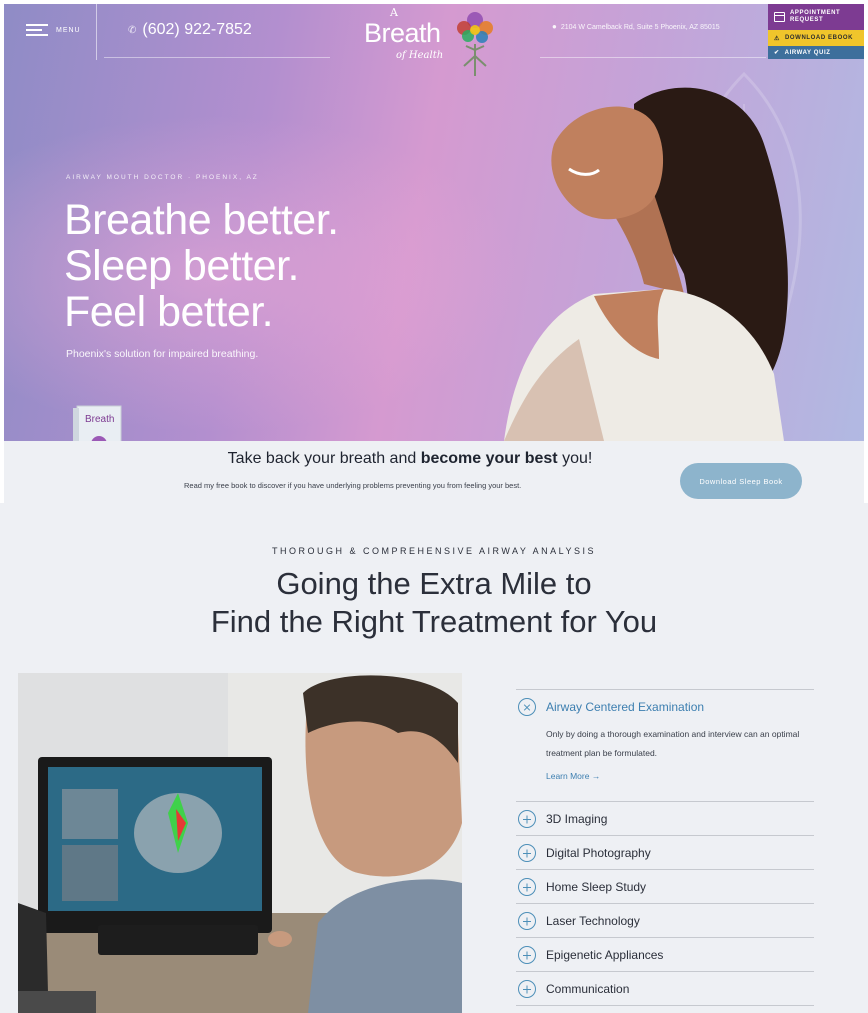 Image resolution: width=868 pixels, height=1013 pixels. I want to click on calendar-icon, so click(779, 17).